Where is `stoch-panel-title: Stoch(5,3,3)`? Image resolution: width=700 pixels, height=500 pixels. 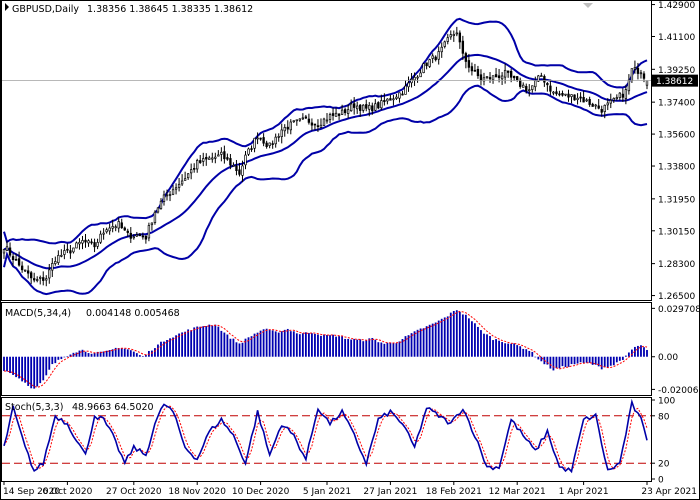
stoch-panel-title: Stoch(5,3,3) is located at coordinates (34, 407).